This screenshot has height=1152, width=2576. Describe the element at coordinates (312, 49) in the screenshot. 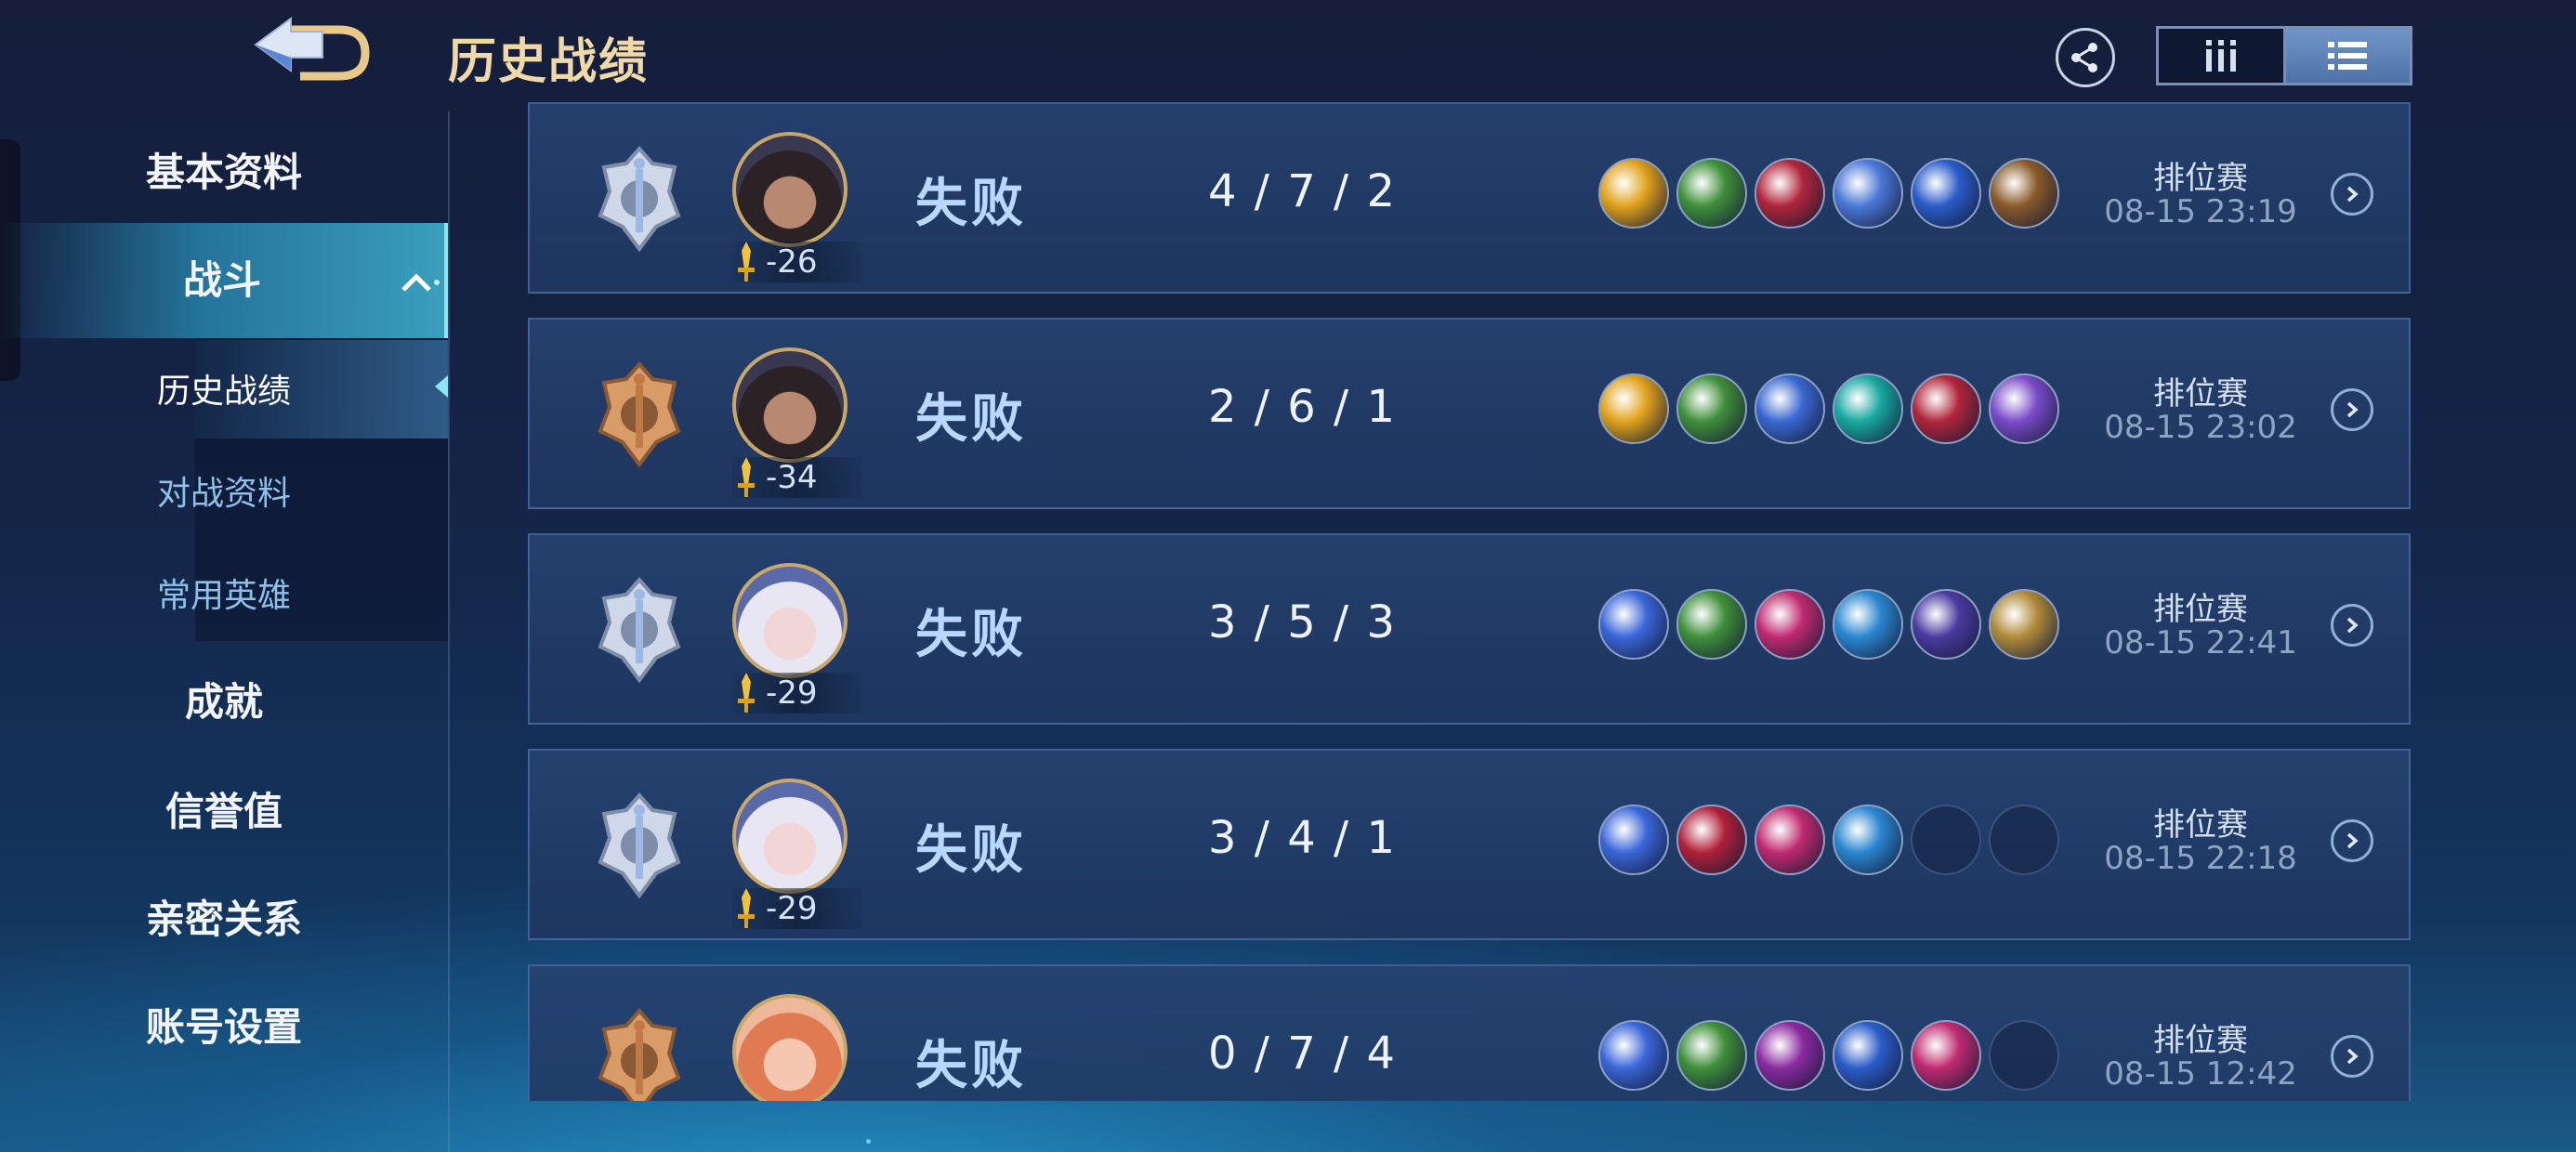

I see `back-arrow-icon` at that location.